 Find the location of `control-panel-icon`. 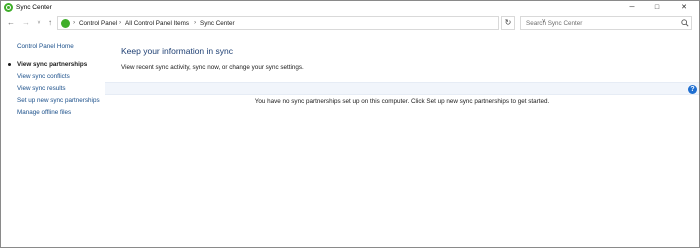

control-panel-icon is located at coordinates (65, 23).